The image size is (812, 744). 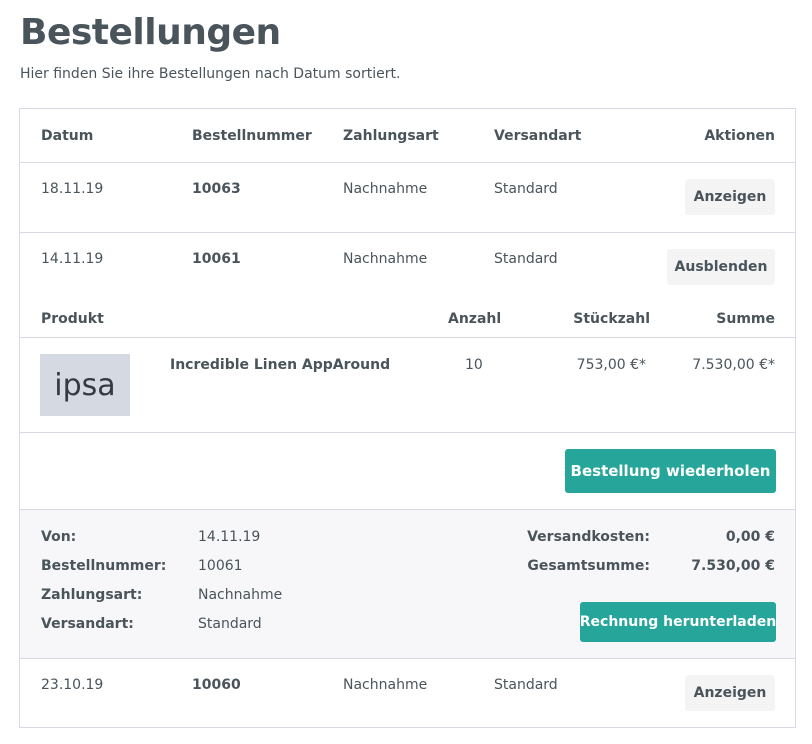 I want to click on header-actions: Aktionen, so click(x=739, y=136).